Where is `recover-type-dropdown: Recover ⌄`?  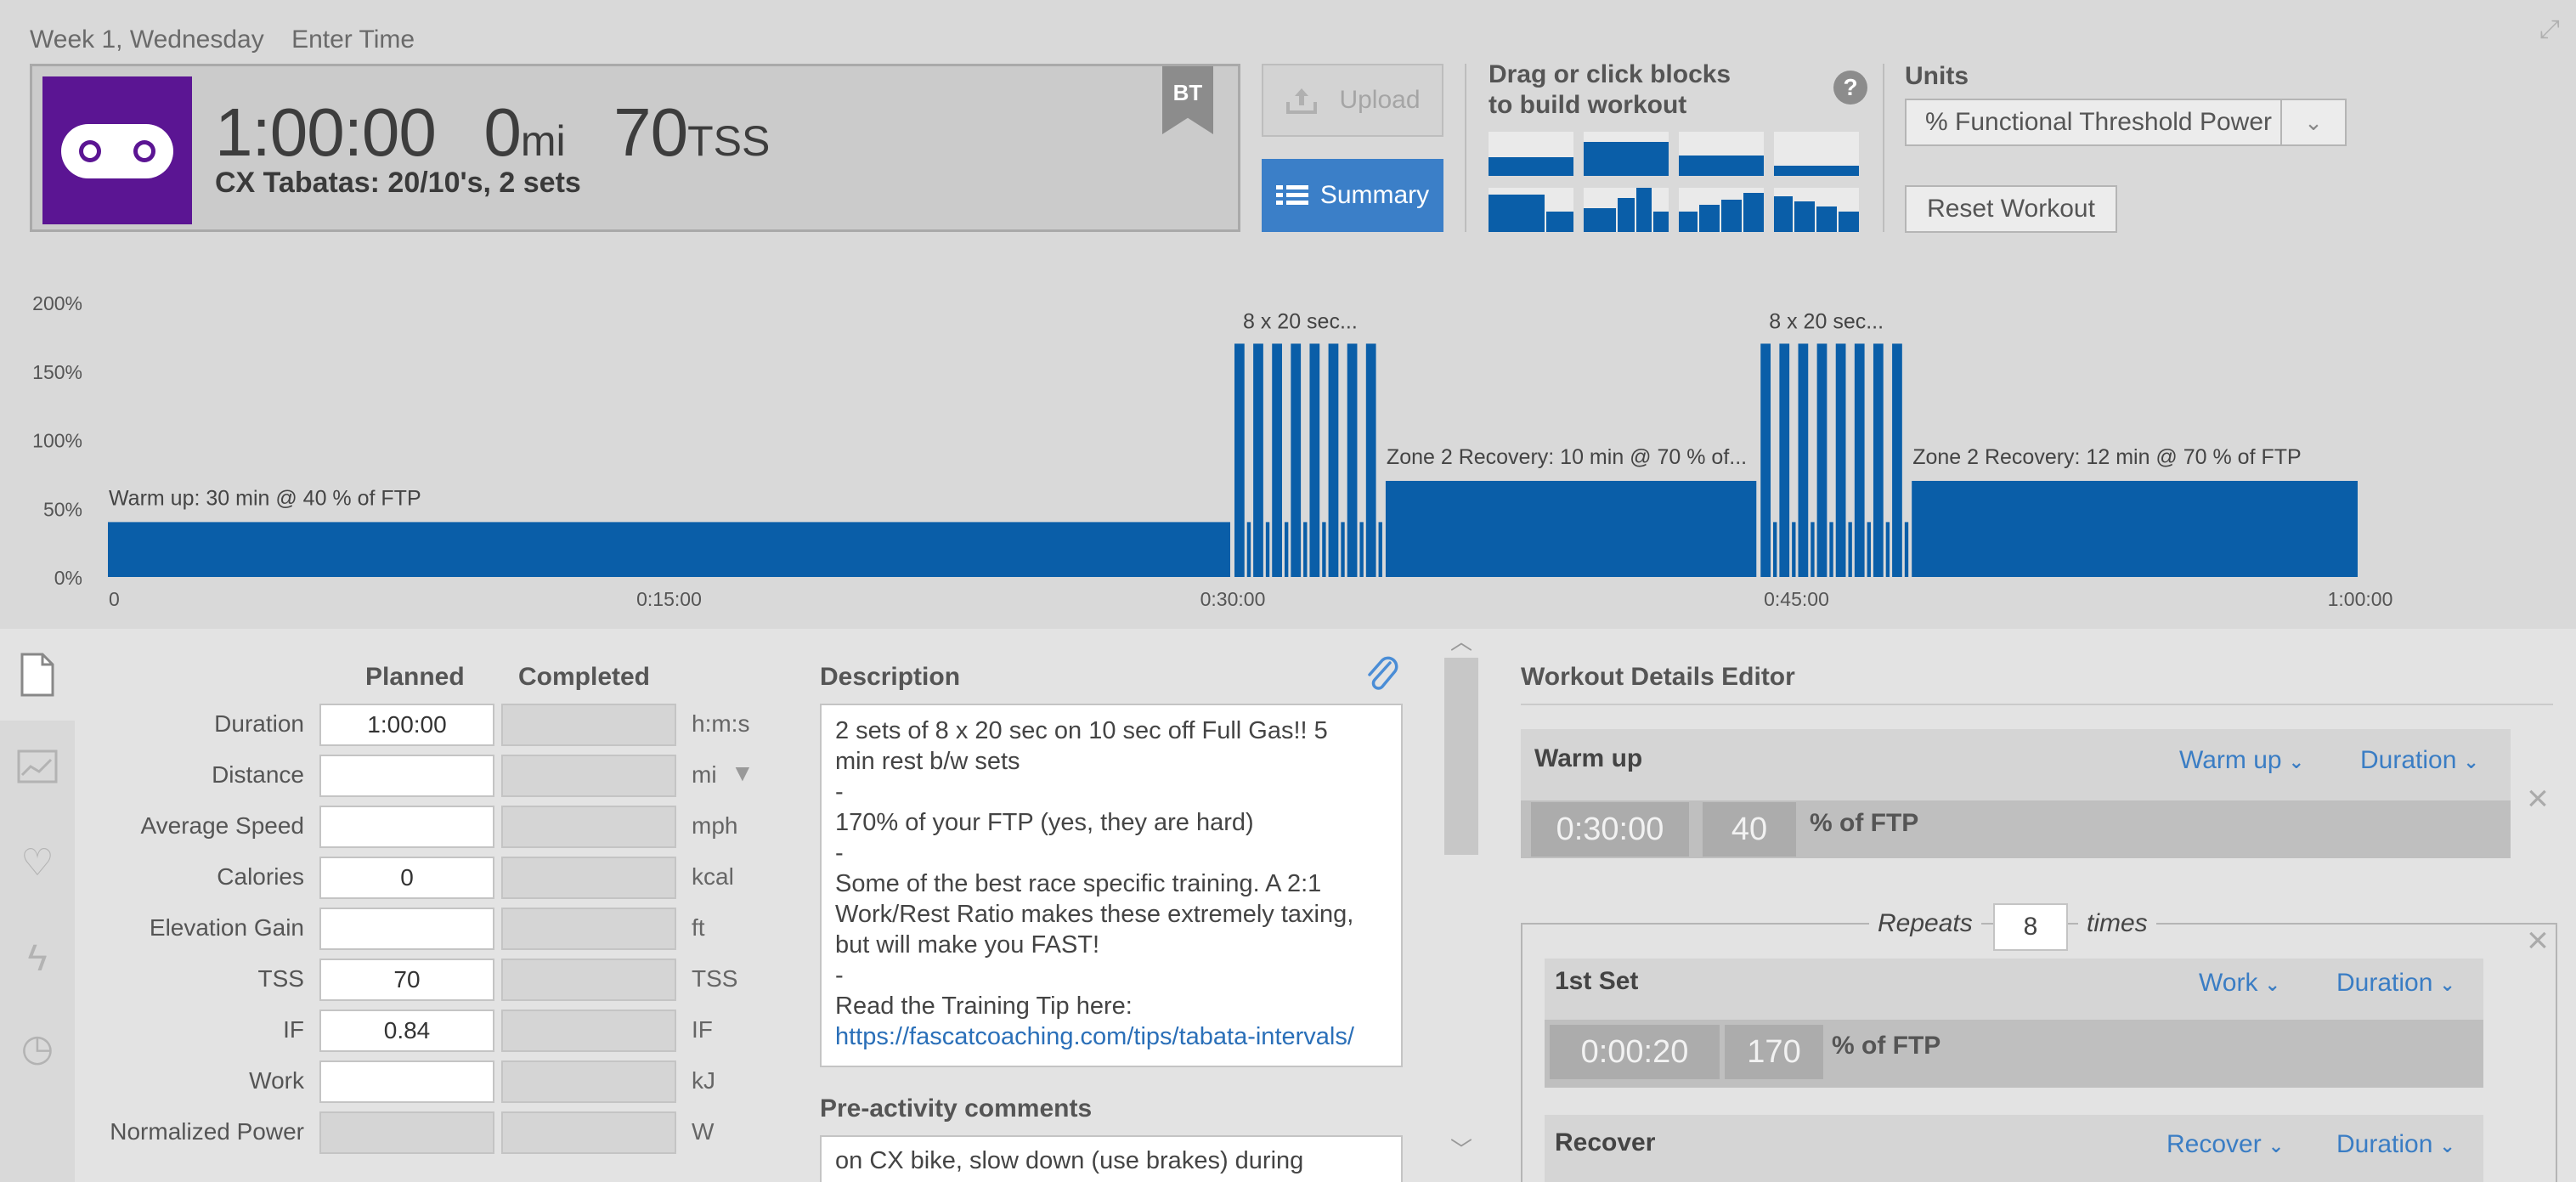
recover-type-dropdown: Recover ⌄ is located at coordinates (2225, 1144).